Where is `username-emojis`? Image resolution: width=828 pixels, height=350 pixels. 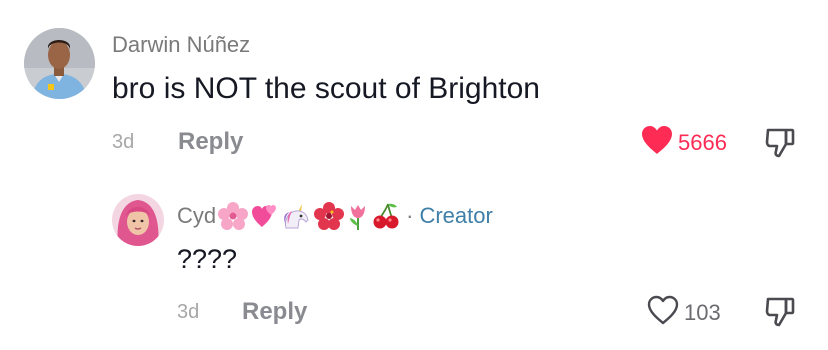
username-emojis is located at coordinates (309, 216).